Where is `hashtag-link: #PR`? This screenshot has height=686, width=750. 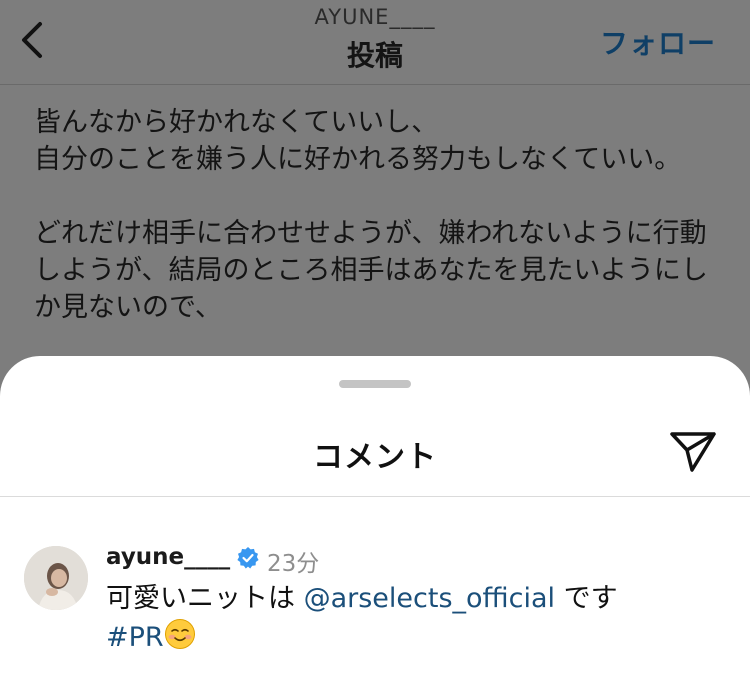
hashtag-link: #PR is located at coordinates (135, 637).